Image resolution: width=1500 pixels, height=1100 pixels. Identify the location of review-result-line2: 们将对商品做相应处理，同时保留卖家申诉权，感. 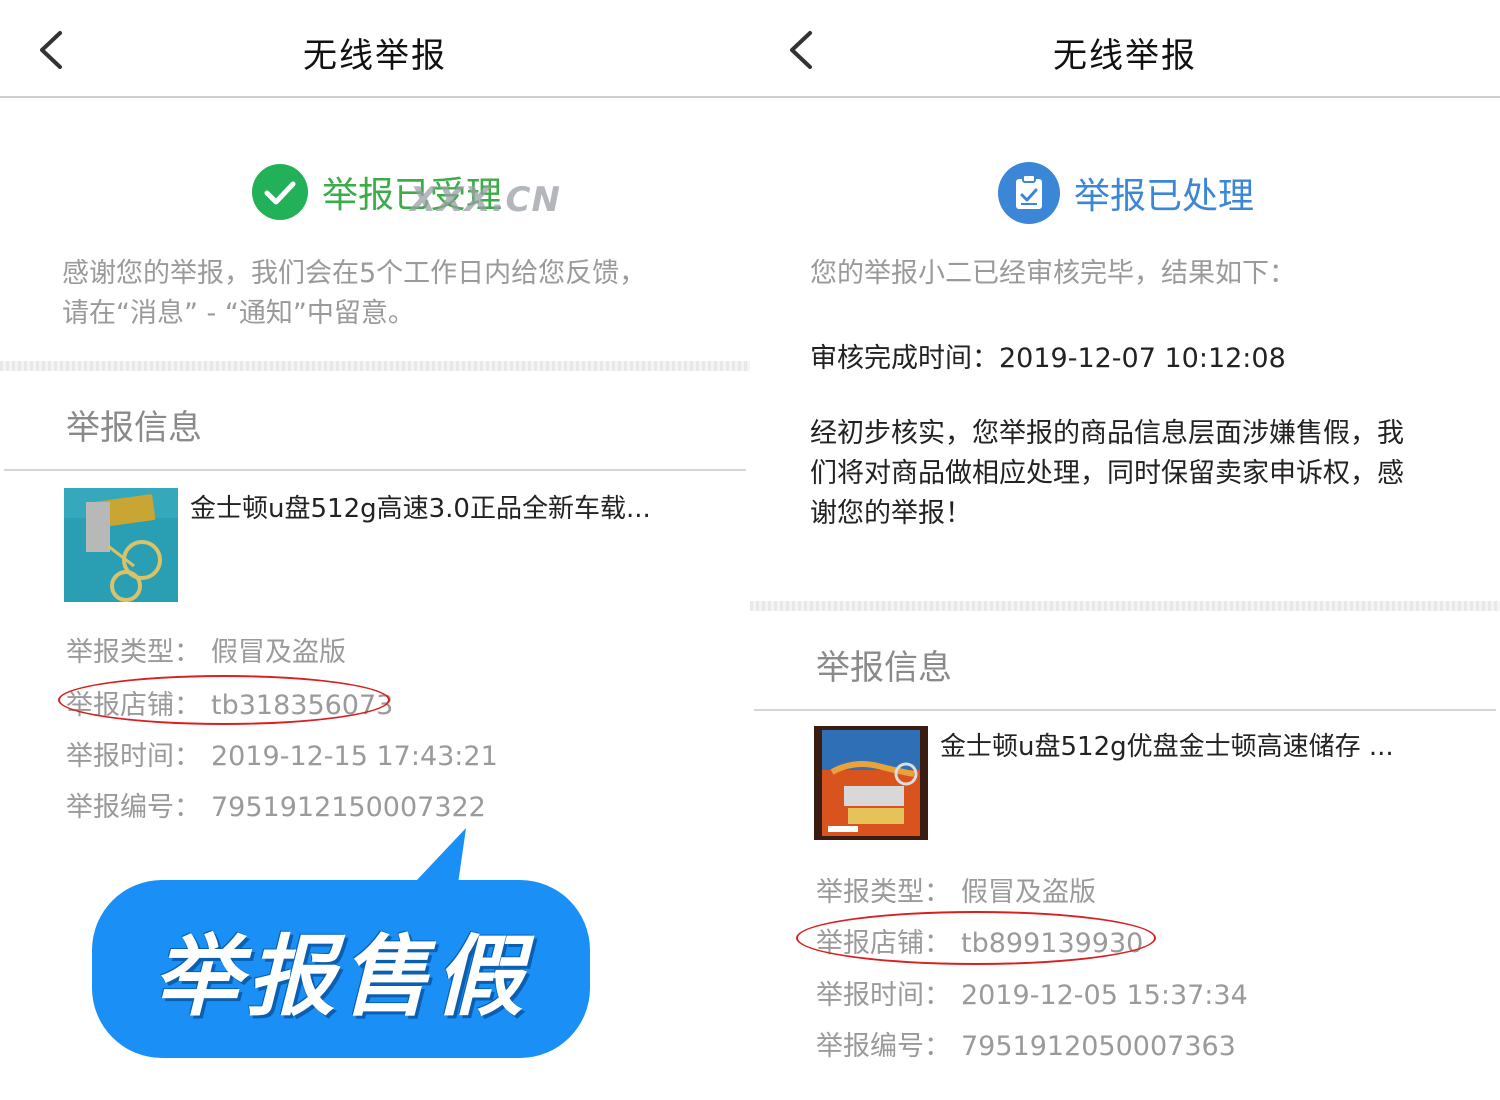
(1107, 473).